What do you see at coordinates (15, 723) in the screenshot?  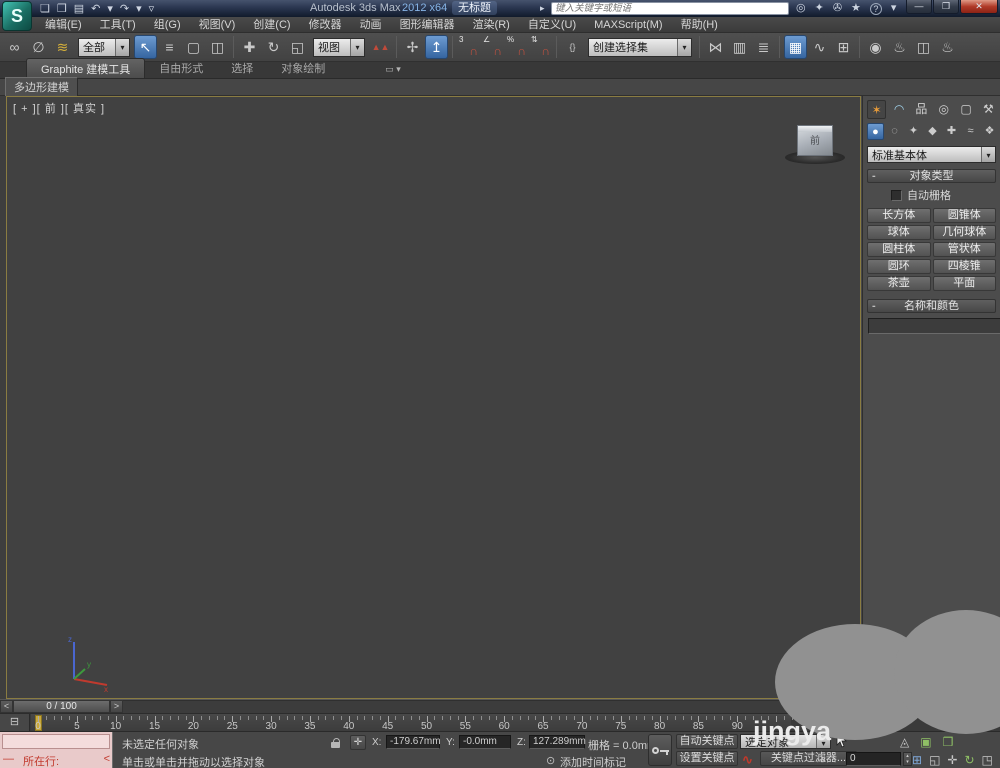 I see `open-mini-curve-editor-icon: ⊟` at bounding box center [15, 723].